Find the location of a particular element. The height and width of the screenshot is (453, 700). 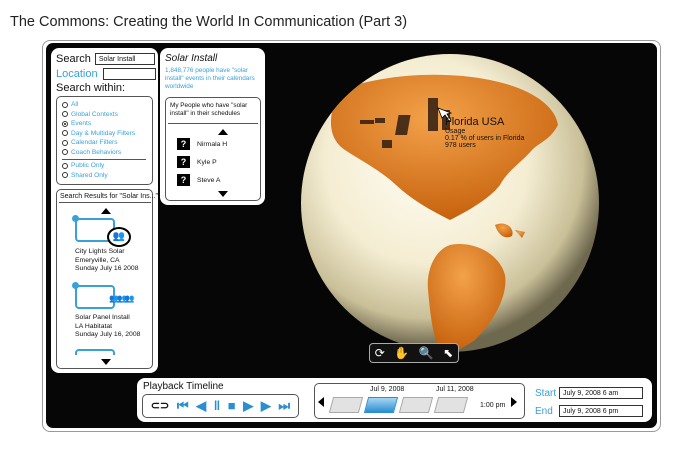

prev-arrow is located at coordinates (321, 402).